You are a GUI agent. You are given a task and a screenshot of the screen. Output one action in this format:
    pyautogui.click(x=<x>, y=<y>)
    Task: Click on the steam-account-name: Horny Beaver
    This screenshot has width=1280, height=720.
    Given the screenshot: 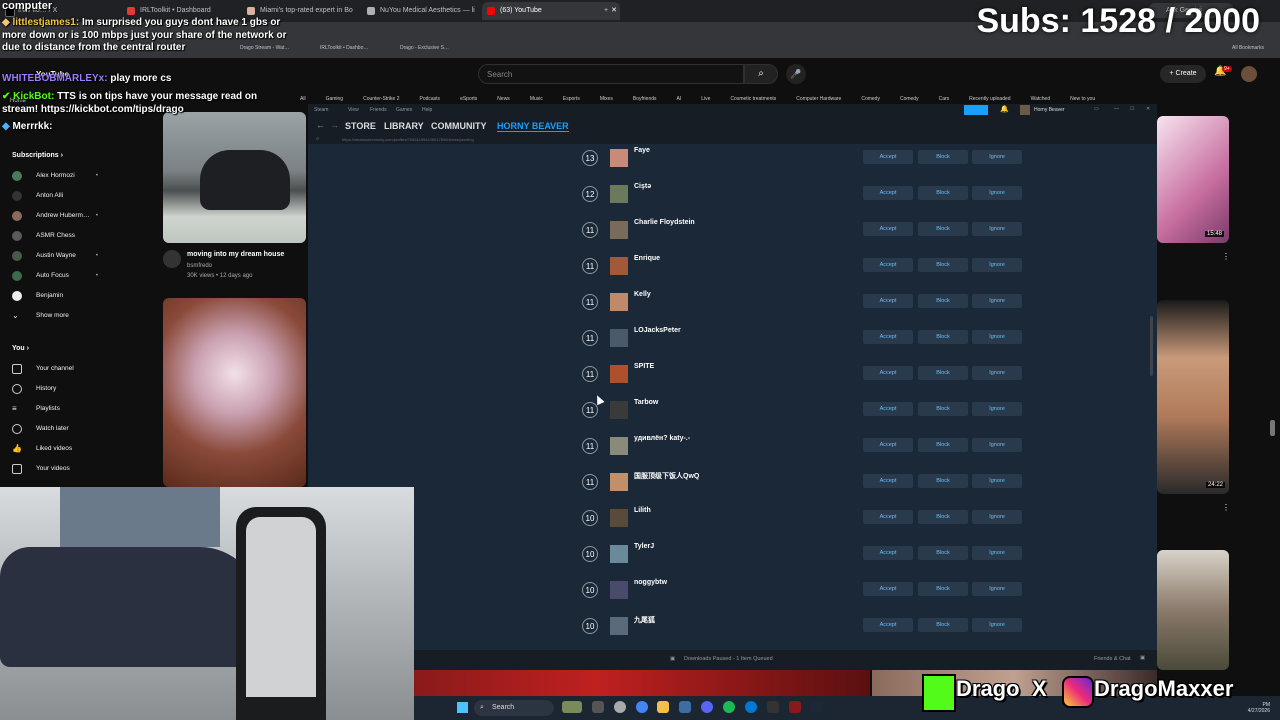 What is the action you would take?
    pyautogui.click(x=1049, y=110)
    